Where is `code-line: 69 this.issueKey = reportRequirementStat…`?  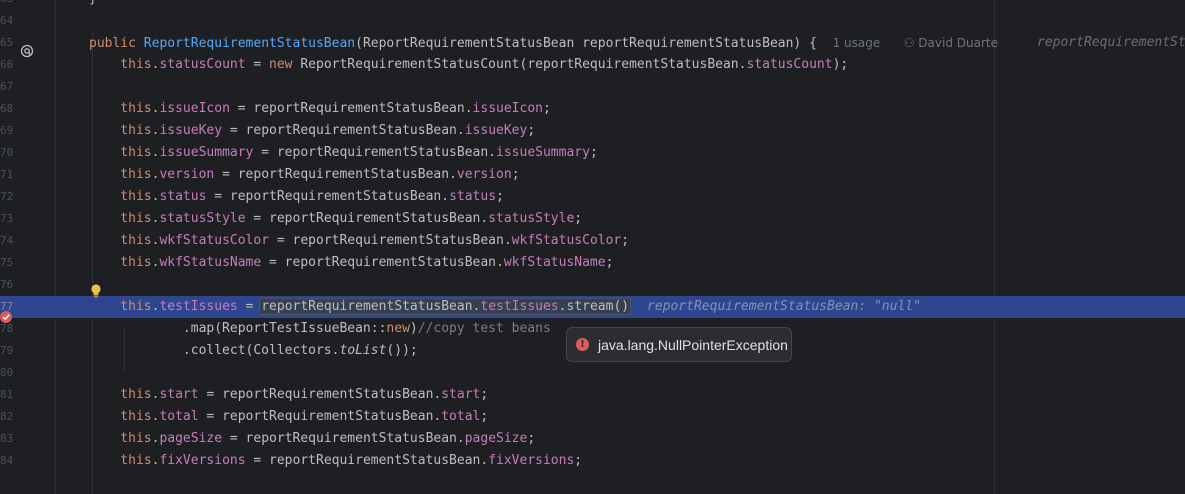 code-line: 69 this.issueKey = reportRequirementStat… is located at coordinates (592, 131).